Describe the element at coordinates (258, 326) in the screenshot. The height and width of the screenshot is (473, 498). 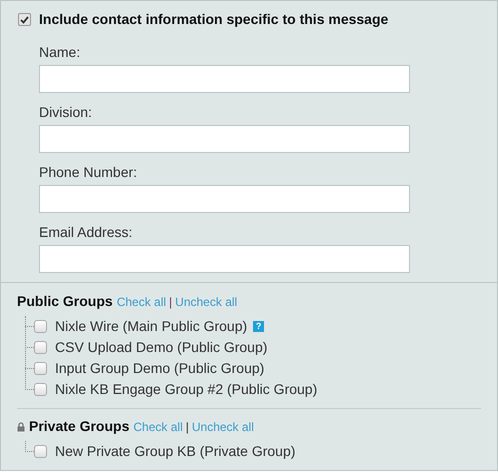
I see `help-icon: ?` at that location.